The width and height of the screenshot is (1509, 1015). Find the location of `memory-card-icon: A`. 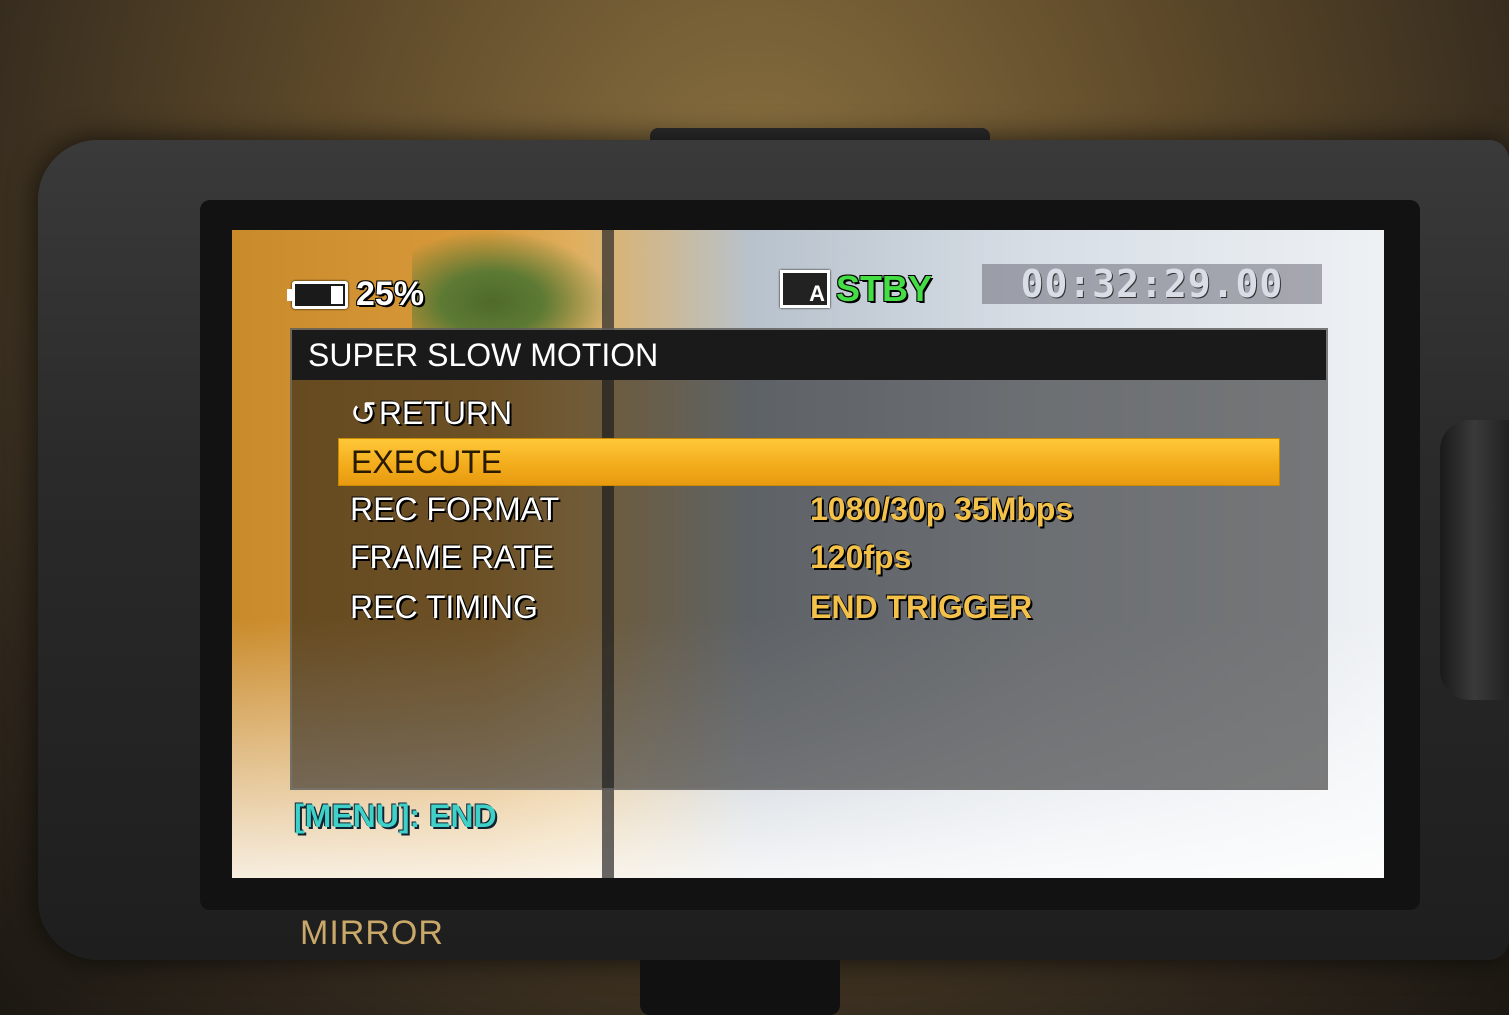

memory-card-icon: A is located at coordinates (805, 289).